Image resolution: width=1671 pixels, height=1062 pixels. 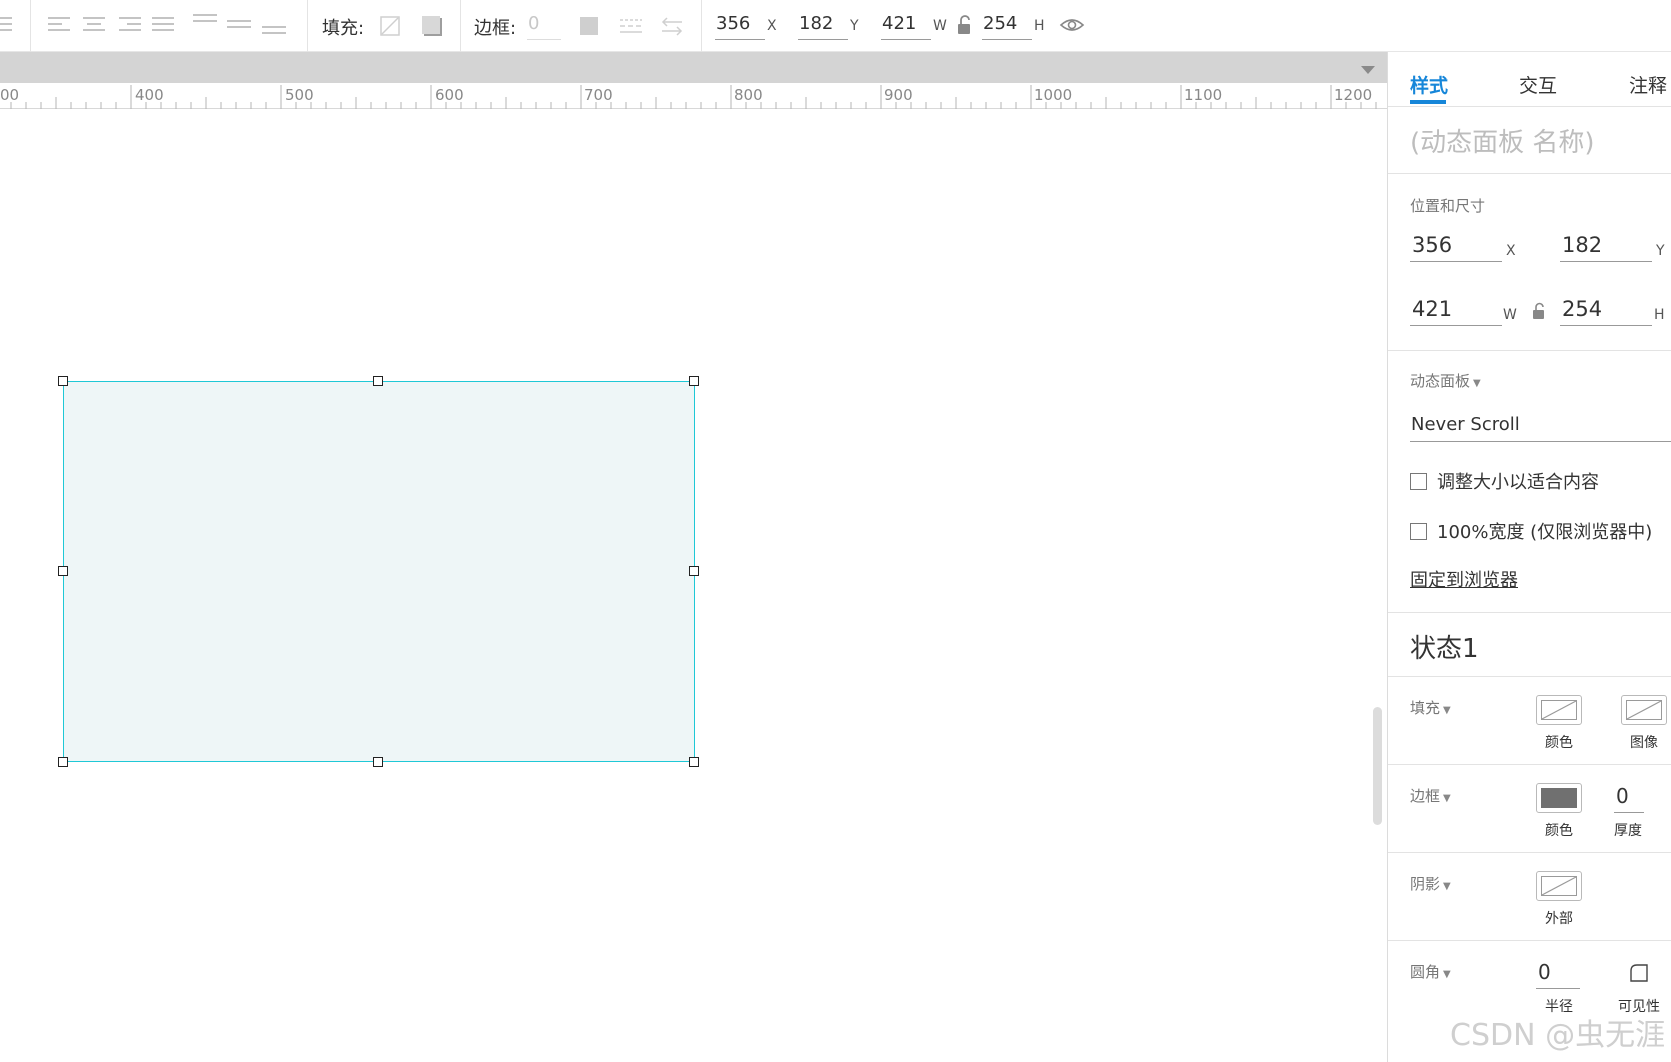 I want to click on dynamic-panel-section: 动态面板 ▼, so click(x=1445, y=380).